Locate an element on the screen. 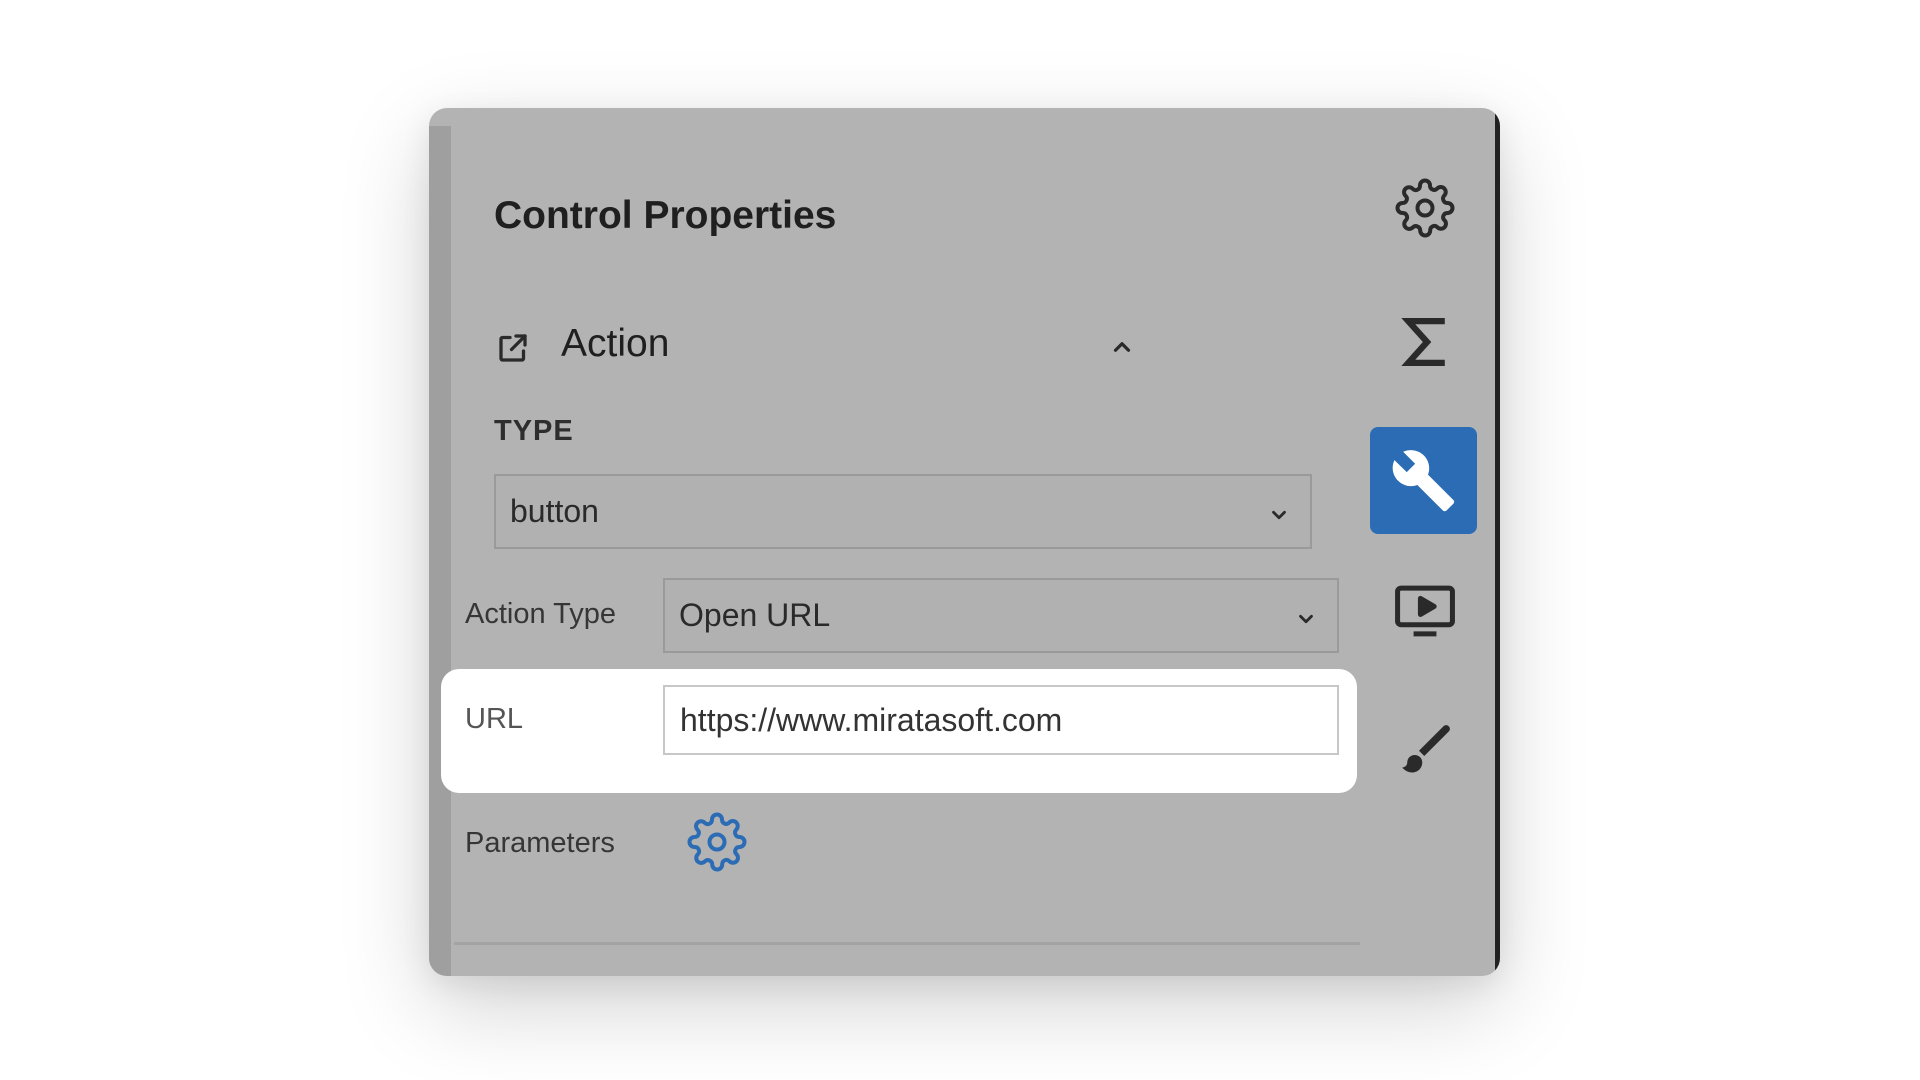 The width and height of the screenshot is (1920, 1080). gear-icon is located at coordinates (1425, 208).